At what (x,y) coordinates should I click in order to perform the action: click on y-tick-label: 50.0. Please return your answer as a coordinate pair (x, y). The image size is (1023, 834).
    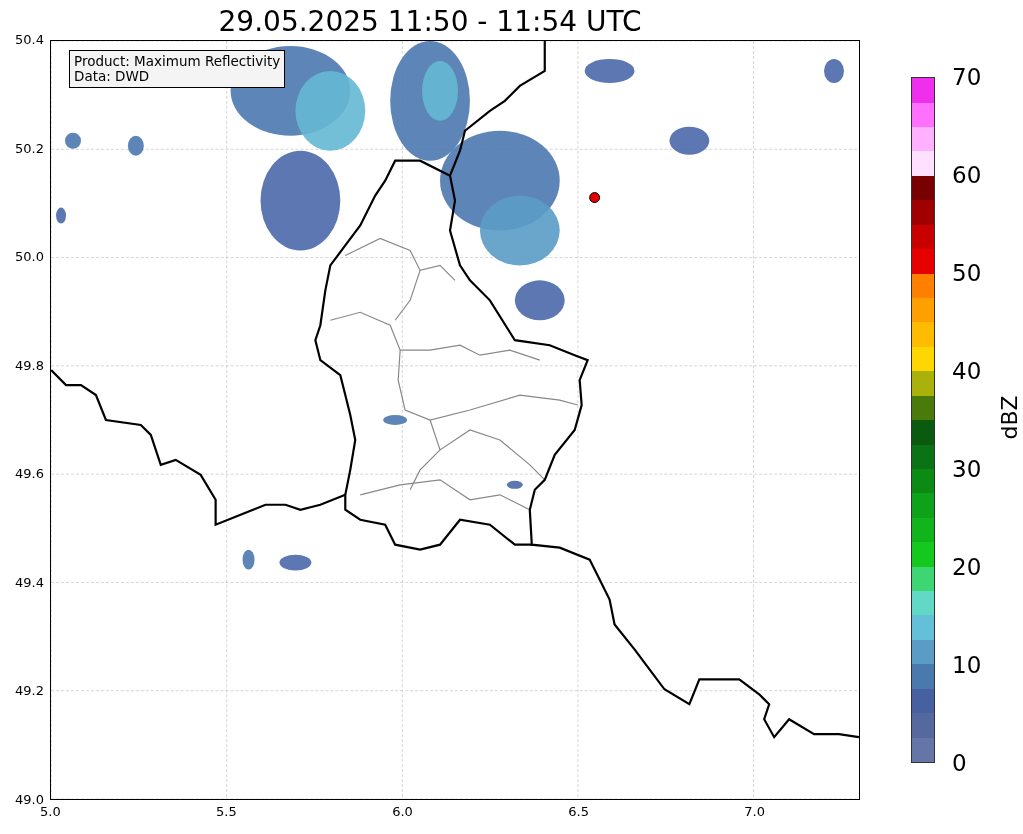
    Looking at the image, I should click on (29, 257).